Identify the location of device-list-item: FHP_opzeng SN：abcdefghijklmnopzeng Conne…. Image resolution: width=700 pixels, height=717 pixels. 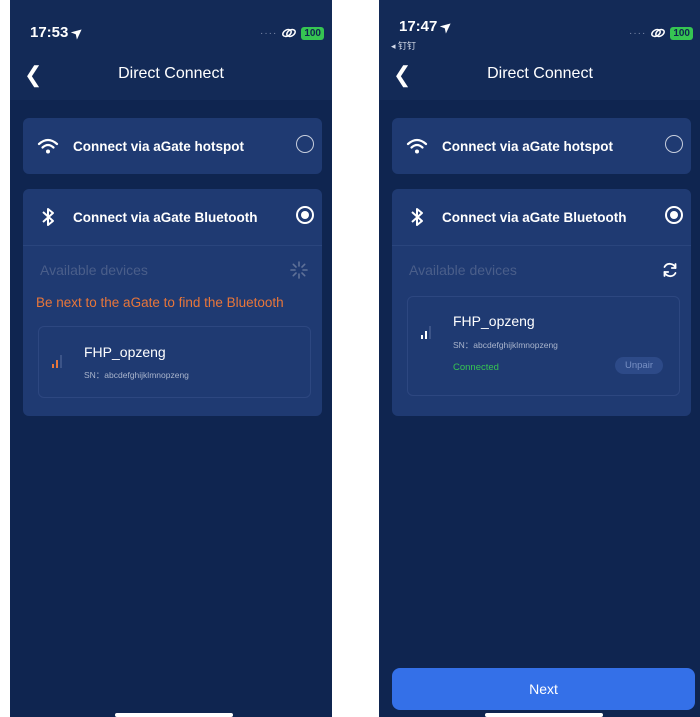
(543, 346).